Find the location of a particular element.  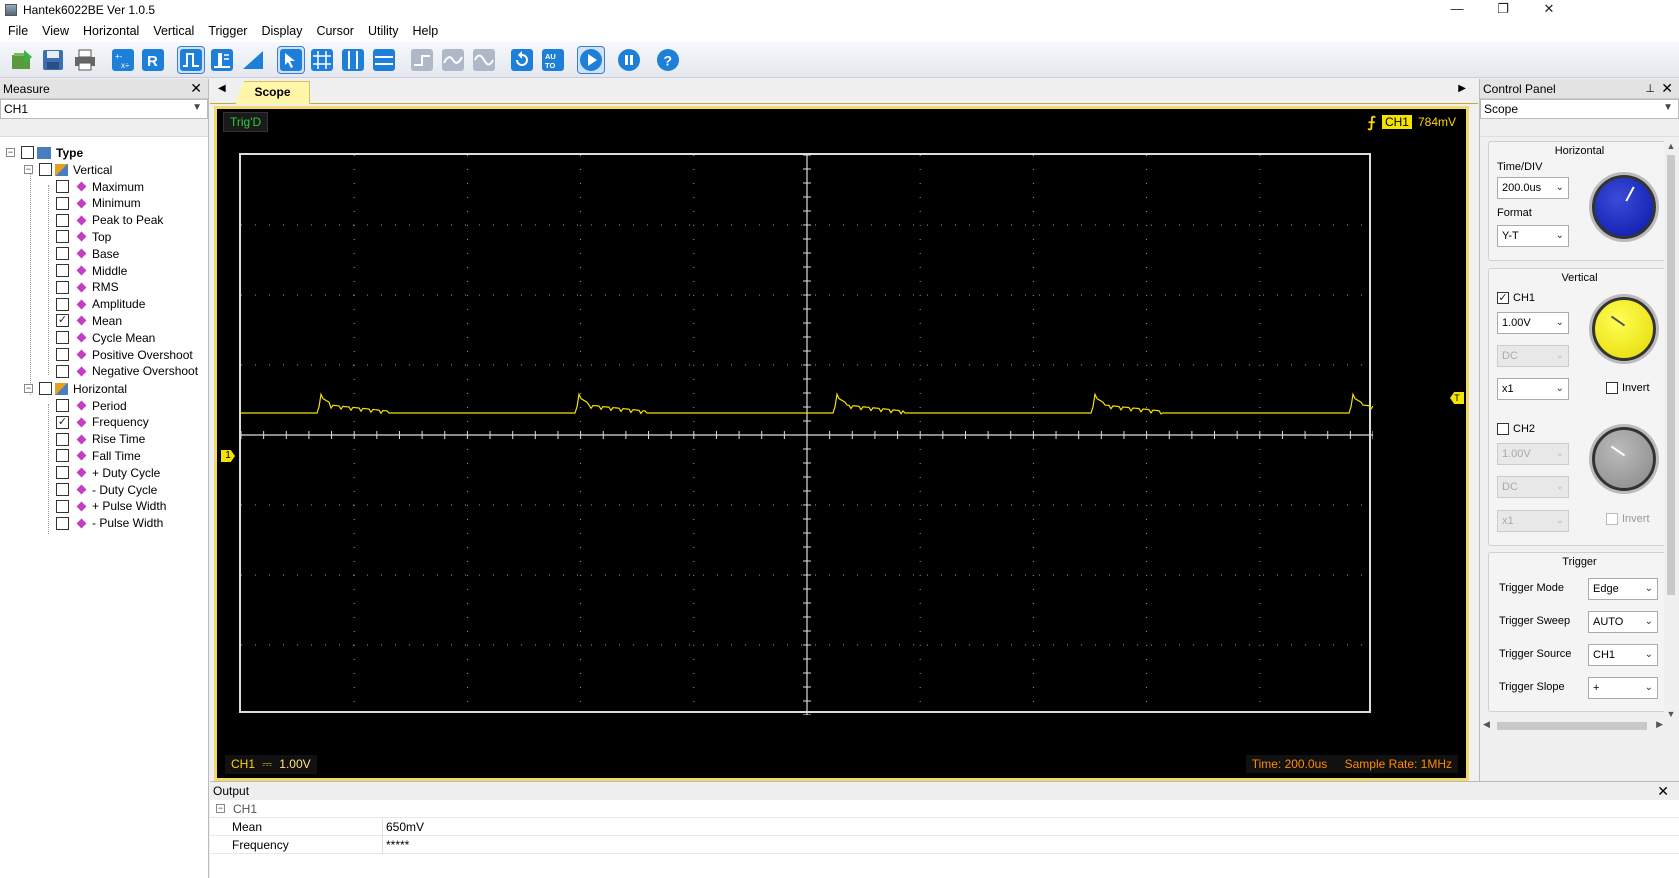

auto-icon: AU TO is located at coordinates (553, 60).